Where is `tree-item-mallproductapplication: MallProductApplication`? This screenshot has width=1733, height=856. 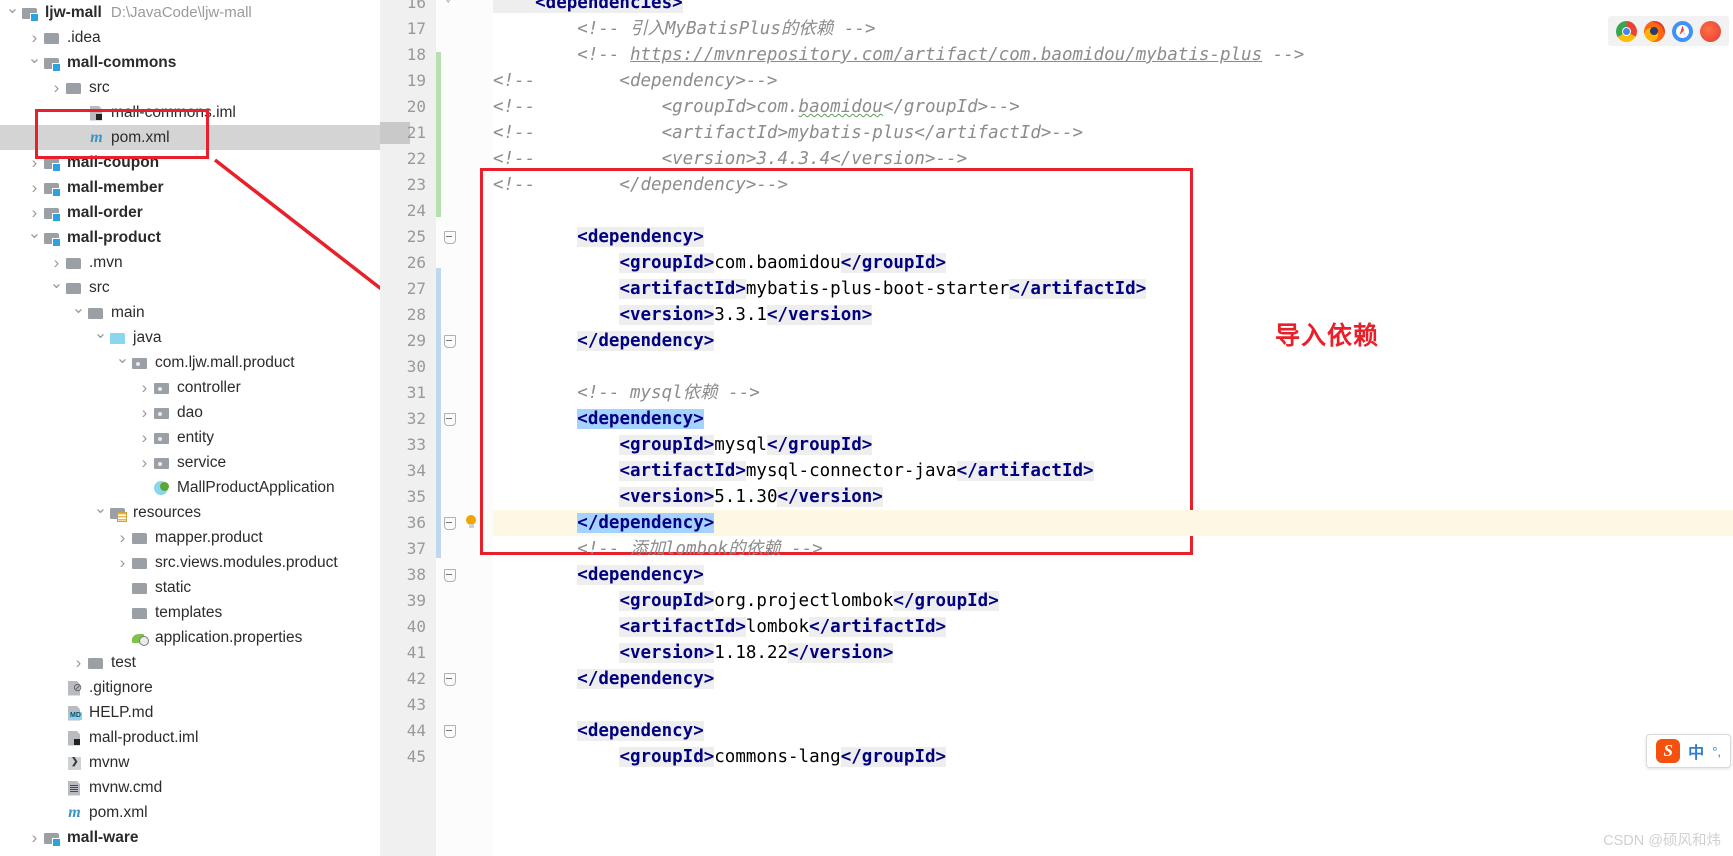 tree-item-mallproductapplication: MallProductApplication is located at coordinates (210, 487).